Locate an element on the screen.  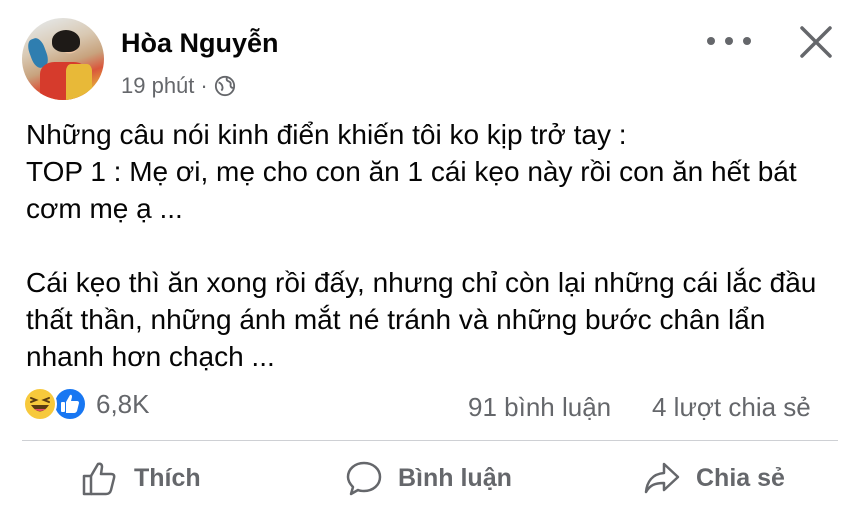
comment-label: Bình luận is located at coordinates (455, 477).